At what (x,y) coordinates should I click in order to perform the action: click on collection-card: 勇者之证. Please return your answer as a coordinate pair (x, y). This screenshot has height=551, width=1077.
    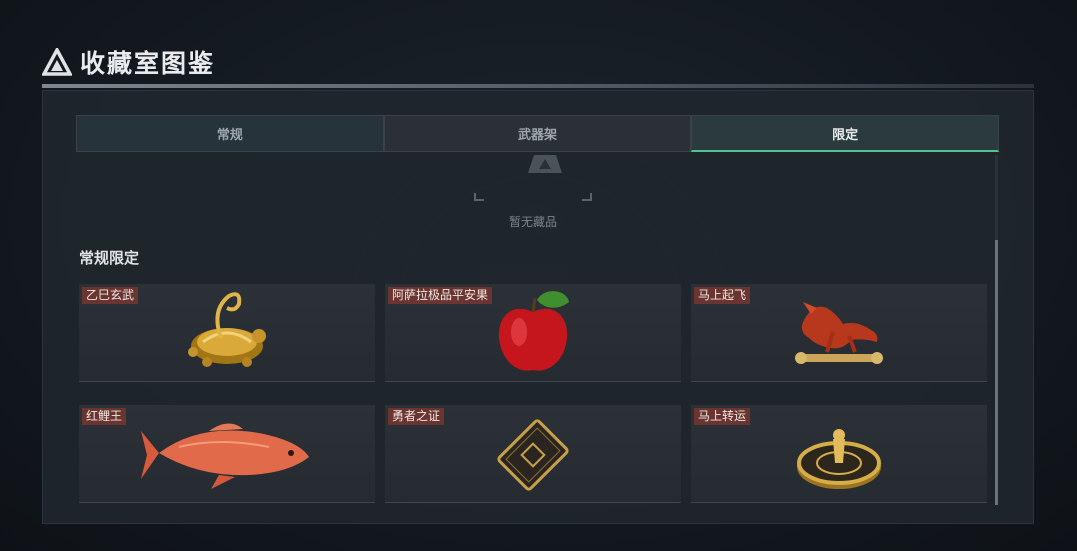
    Looking at the image, I should click on (533, 454).